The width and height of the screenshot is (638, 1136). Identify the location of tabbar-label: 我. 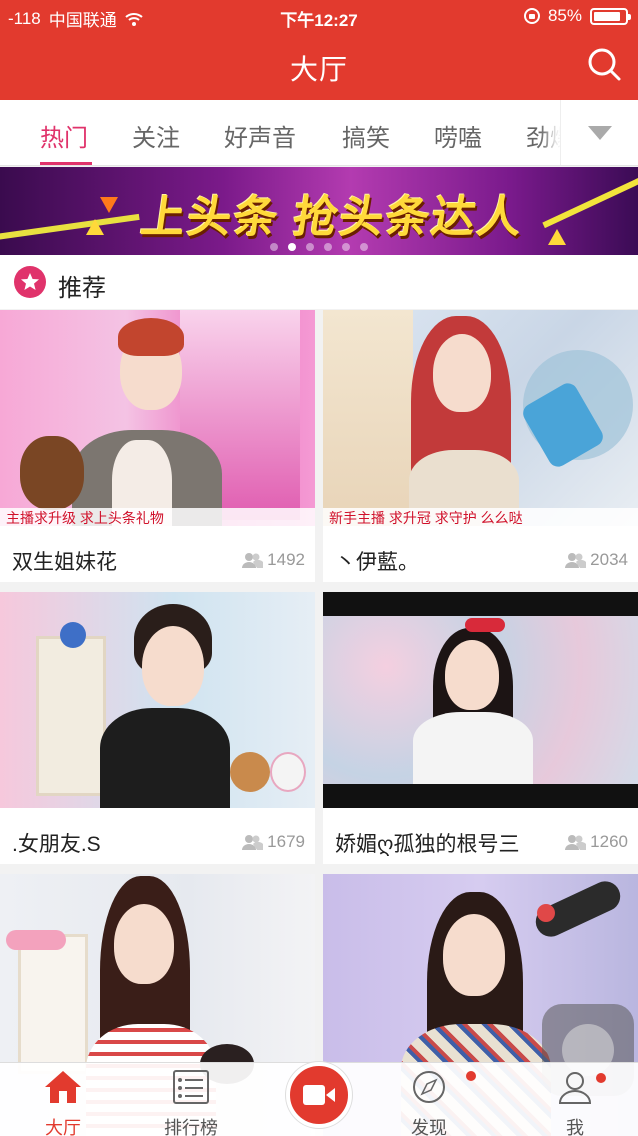
(575, 1127).